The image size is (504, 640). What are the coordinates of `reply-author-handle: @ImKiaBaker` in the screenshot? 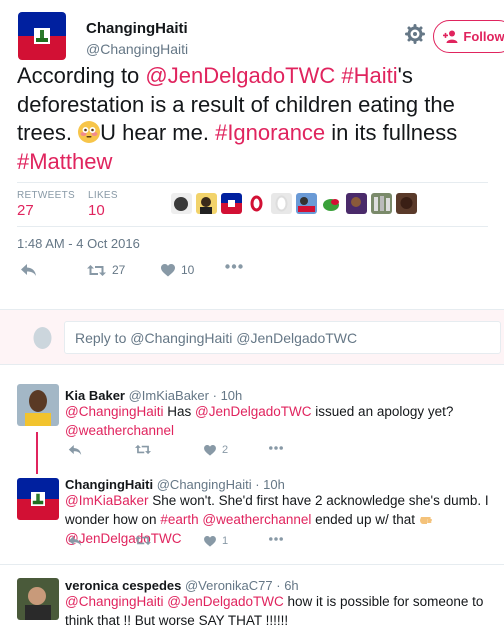 It's located at (169, 395).